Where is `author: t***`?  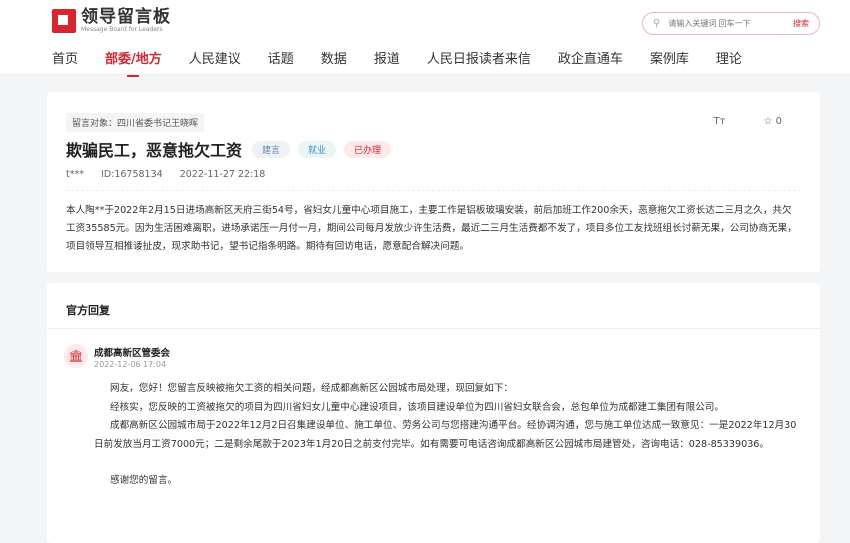
author: t*** is located at coordinates (75, 174).